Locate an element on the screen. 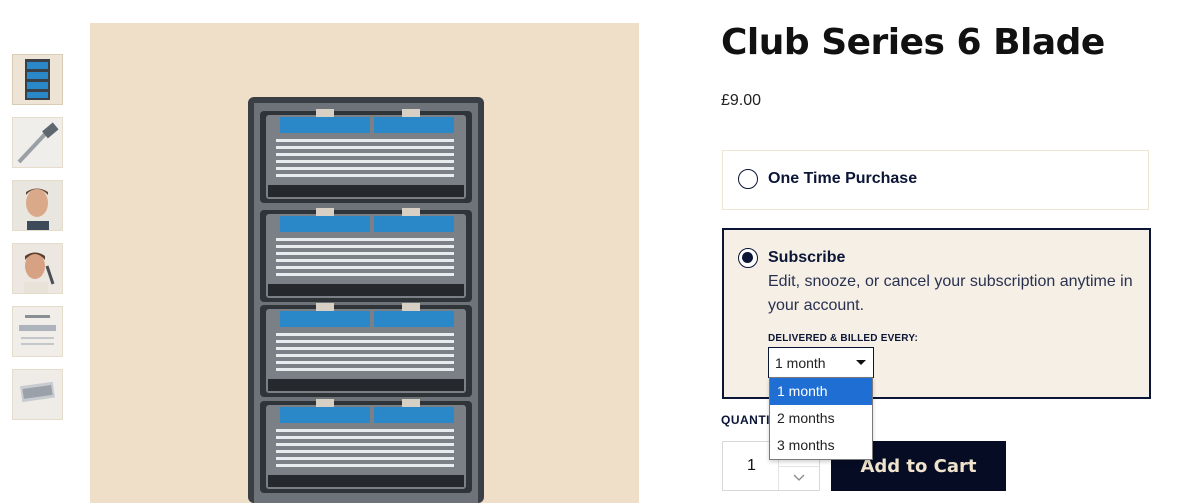 The height and width of the screenshot is (503, 1177). subscribe-label: Subscribe is located at coordinates (807, 257).